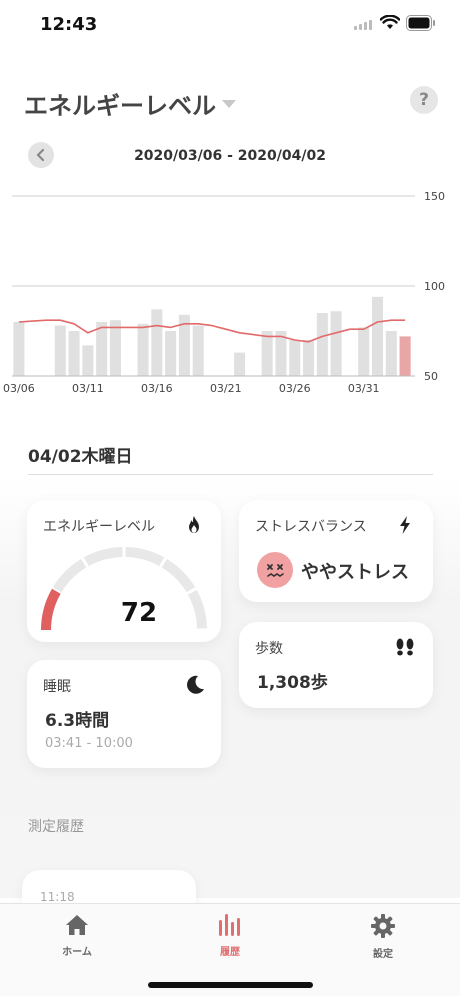  What do you see at coordinates (56, 827) in the screenshot?
I see `history-title: 測定履歴` at bounding box center [56, 827].